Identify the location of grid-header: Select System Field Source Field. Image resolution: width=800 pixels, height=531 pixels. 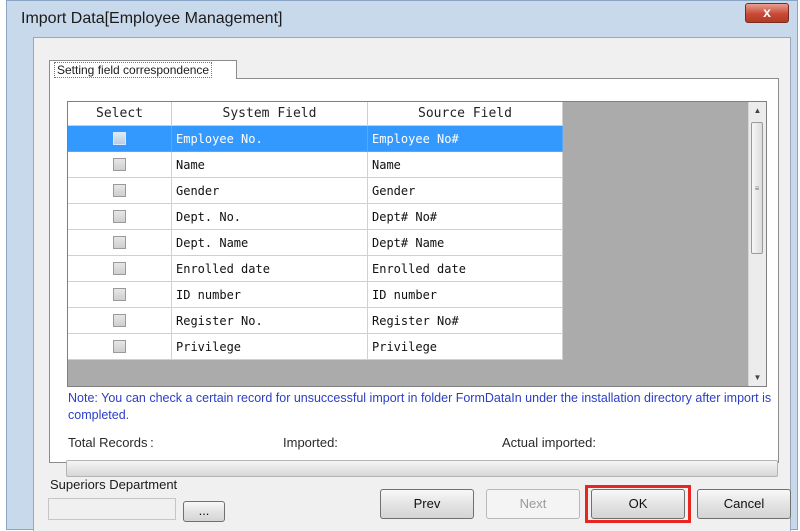
(315, 114).